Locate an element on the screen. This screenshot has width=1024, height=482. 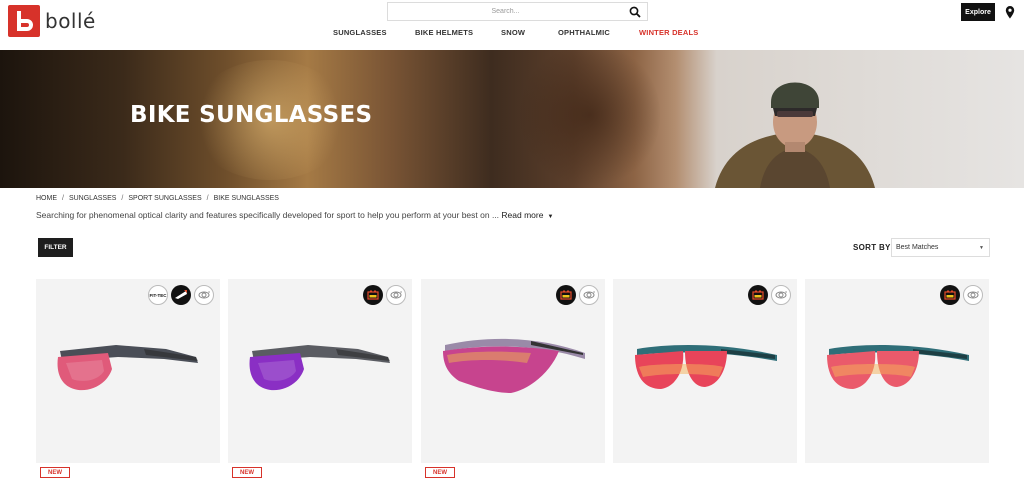
nav-item-ophthalmic: OPHTHALMIC is located at coordinates (584, 32).